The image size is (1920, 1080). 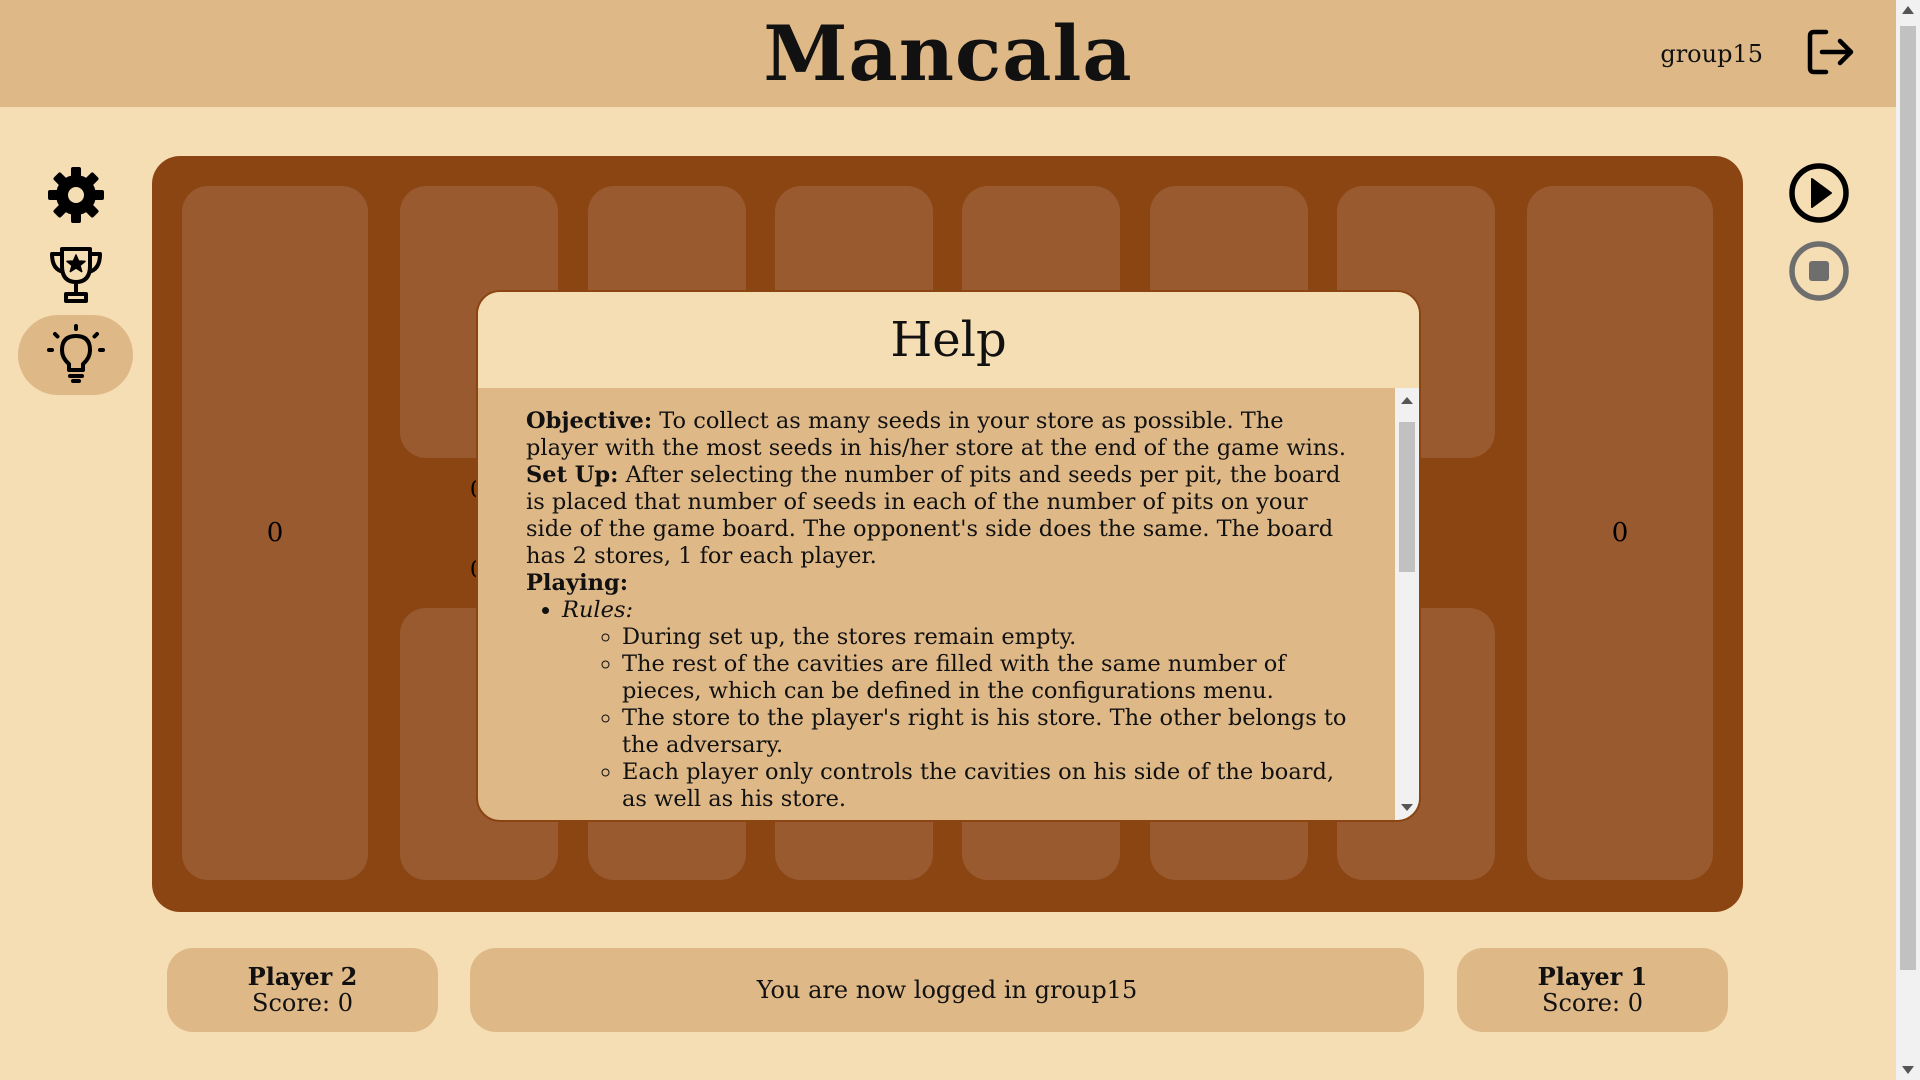 I want to click on gear-icon, so click(x=75, y=195).